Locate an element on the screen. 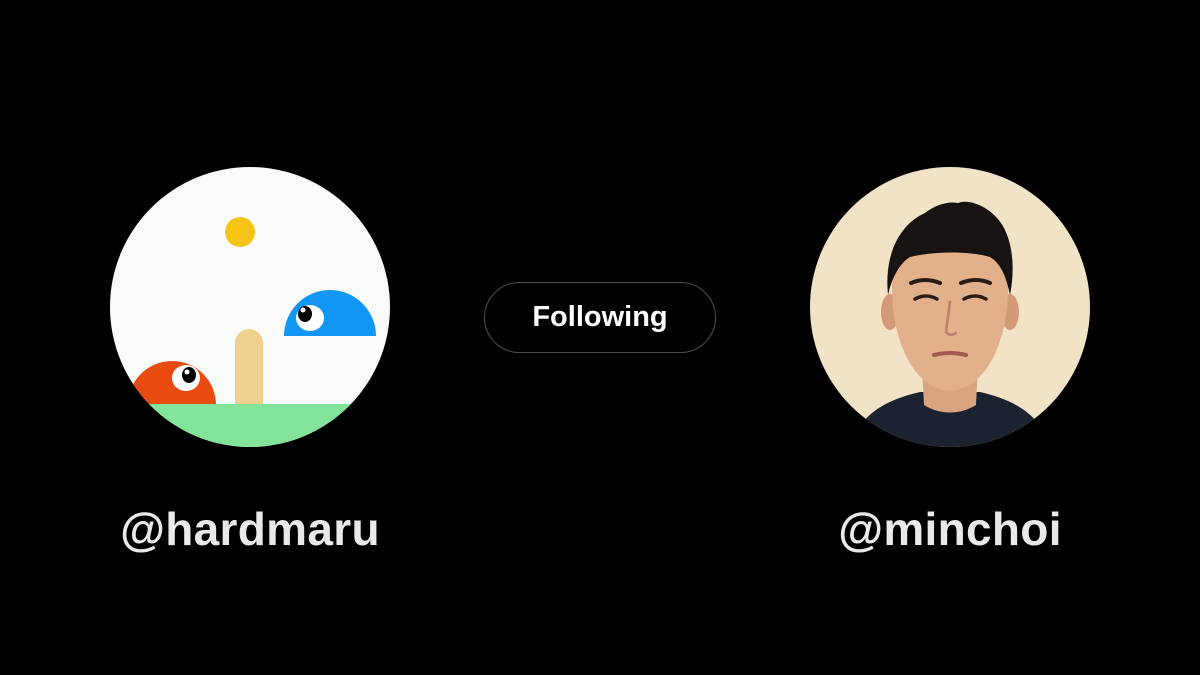  cartoon-landscape-avatar-icon is located at coordinates (250, 307).